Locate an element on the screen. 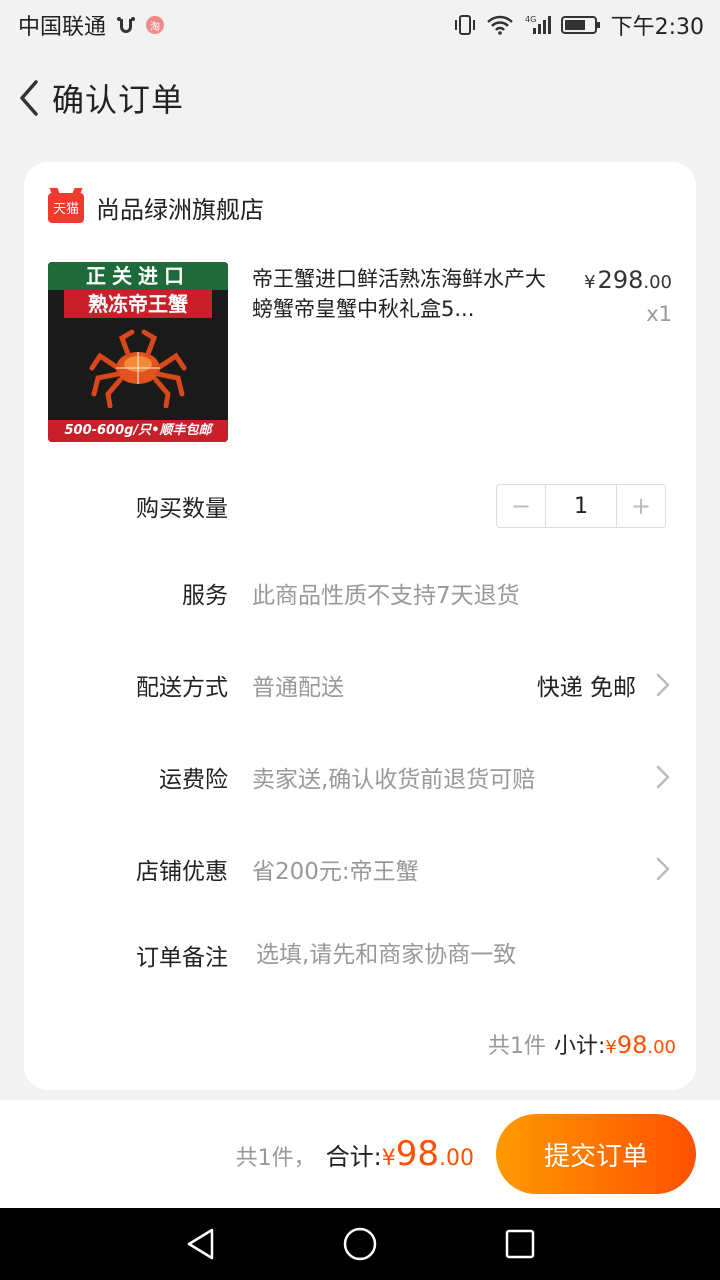 The height and width of the screenshot is (1280, 720). product-price: ¥298.00 is located at coordinates (628, 280).